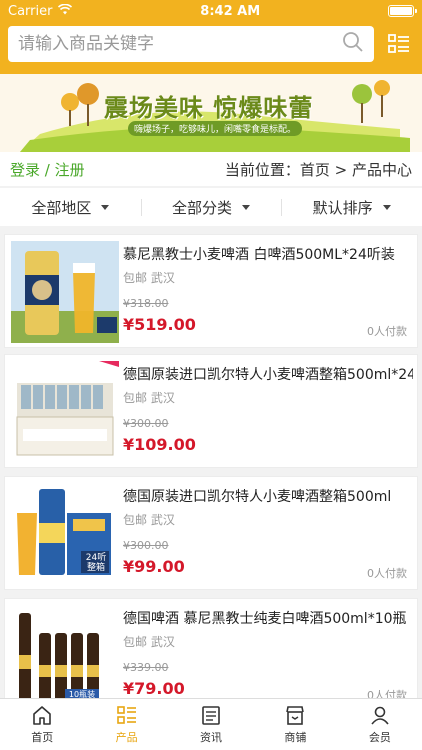 The width and height of the screenshot is (422, 750). I want to click on product-title: 德国原装进口凯尔特人小麦啤酒整箱500ml*24, so click(268, 375).